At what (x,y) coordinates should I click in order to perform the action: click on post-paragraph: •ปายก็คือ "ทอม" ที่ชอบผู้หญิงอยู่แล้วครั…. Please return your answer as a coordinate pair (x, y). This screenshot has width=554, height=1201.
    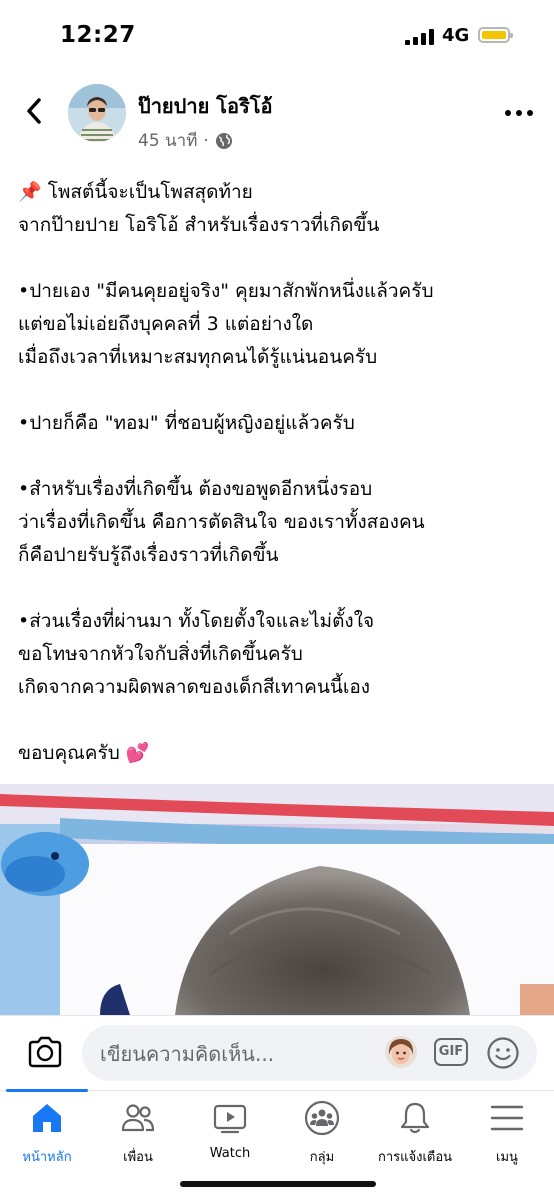
    Looking at the image, I should click on (278, 423).